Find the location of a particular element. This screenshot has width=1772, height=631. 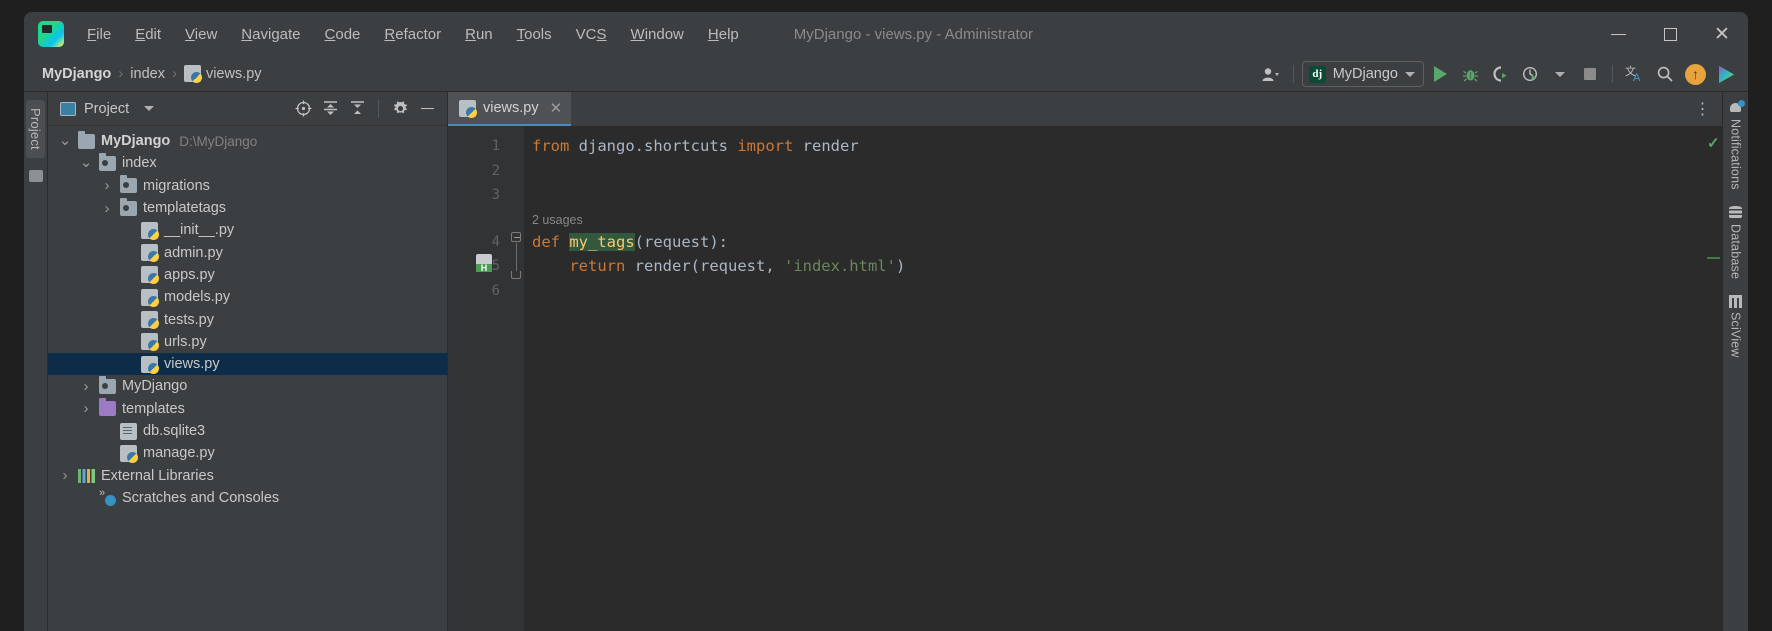

inlay-hint-usages: 2 usages is located at coordinates (1115, 219).